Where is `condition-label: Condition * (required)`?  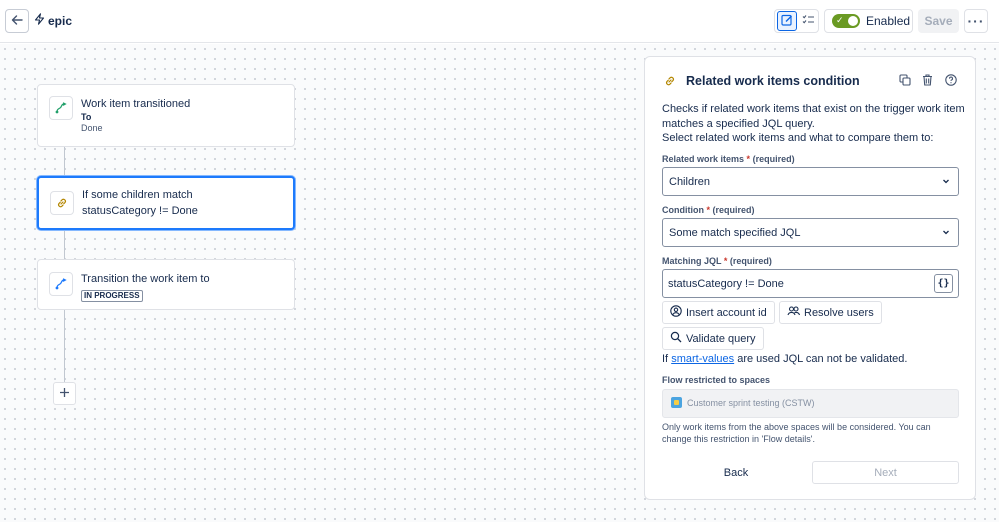
condition-label: Condition * (required) is located at coordinates (708, 210).